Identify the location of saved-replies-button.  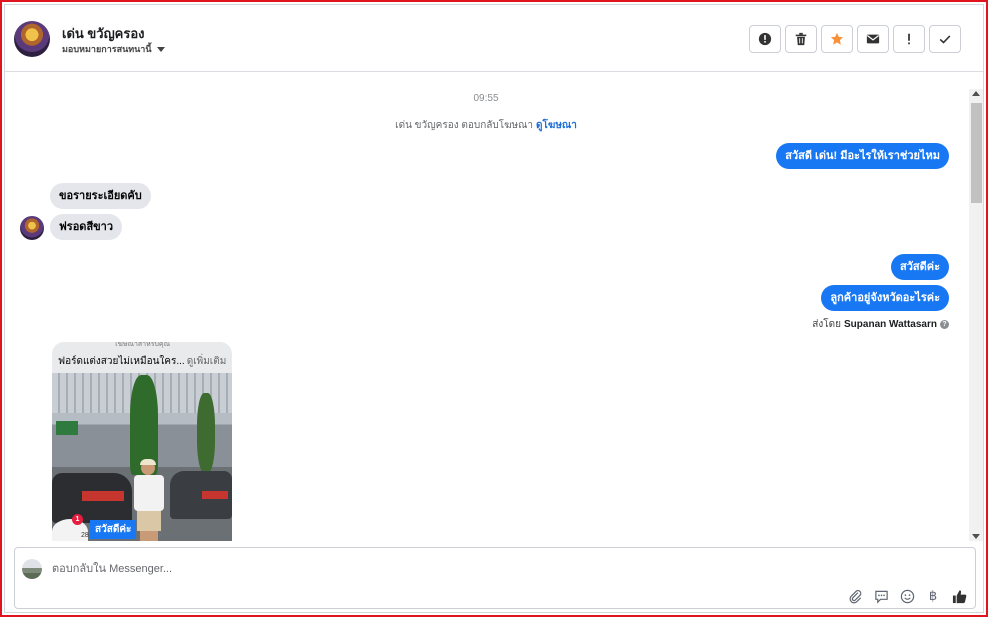
(881, 596).